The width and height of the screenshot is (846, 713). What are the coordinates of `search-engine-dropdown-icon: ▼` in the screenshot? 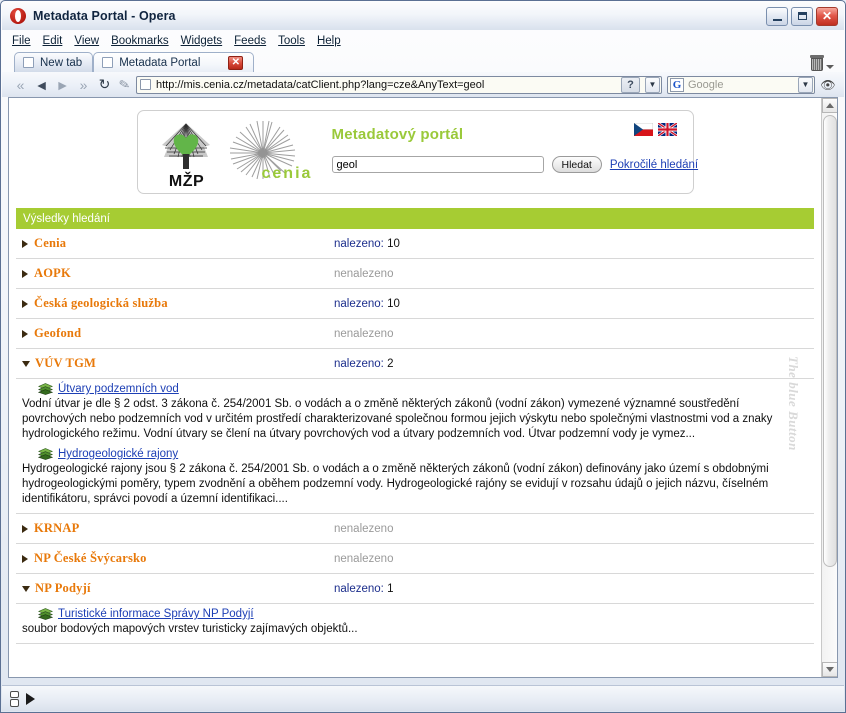 It's located at (805, 84).